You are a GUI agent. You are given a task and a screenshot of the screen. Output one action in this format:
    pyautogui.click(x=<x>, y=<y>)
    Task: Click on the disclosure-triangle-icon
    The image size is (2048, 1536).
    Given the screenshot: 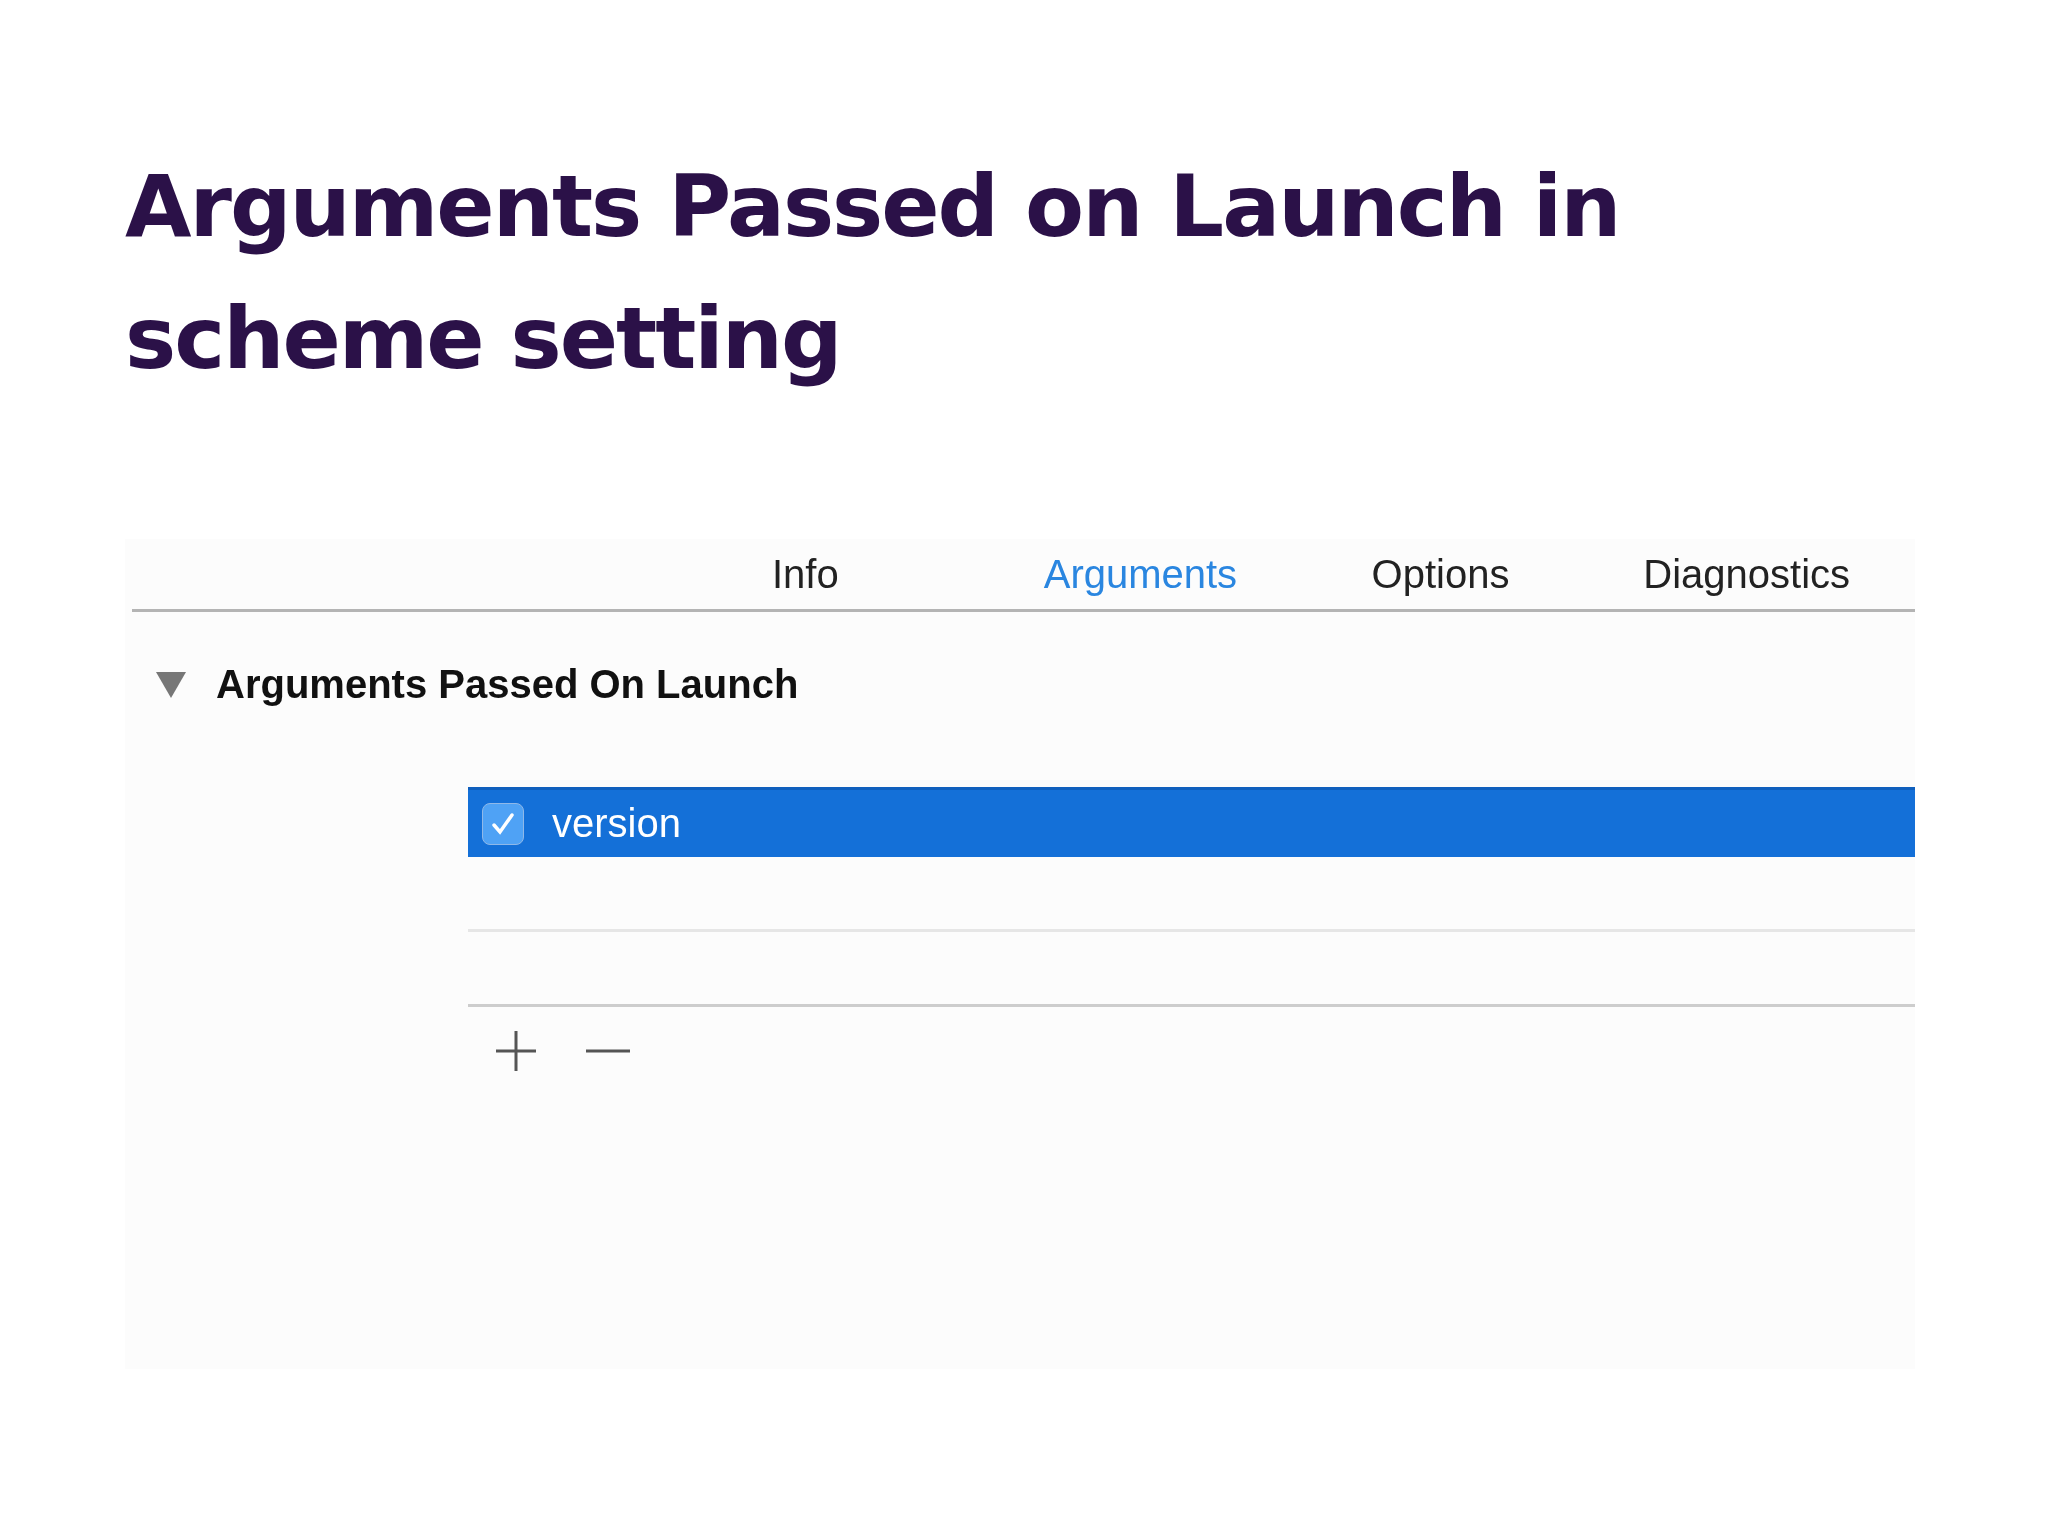 What is the action you would take?
    pyautogui.click(x=171, y=684)
    